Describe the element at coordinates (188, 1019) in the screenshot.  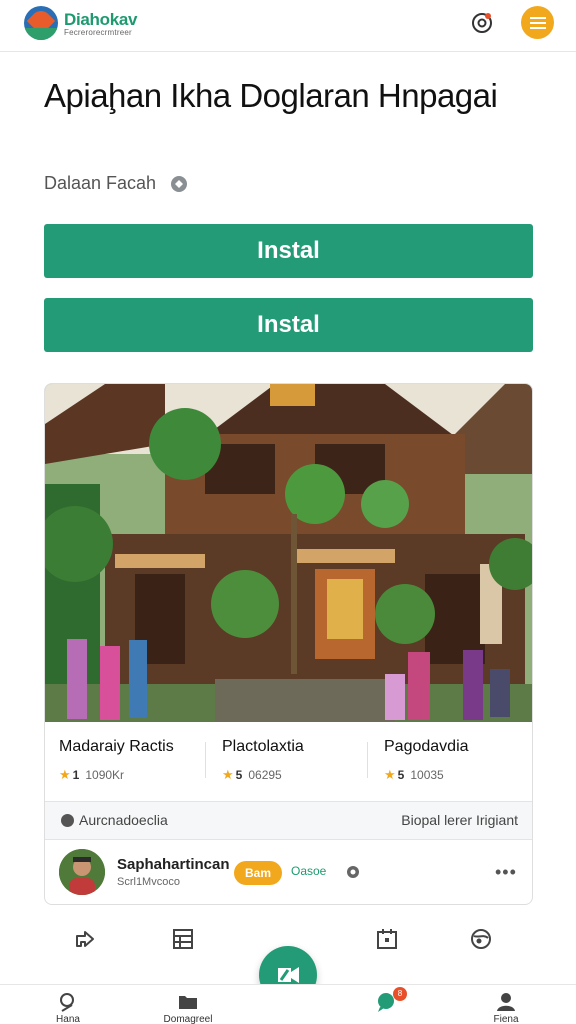
I see `nav-label: Domagreel` at that location.